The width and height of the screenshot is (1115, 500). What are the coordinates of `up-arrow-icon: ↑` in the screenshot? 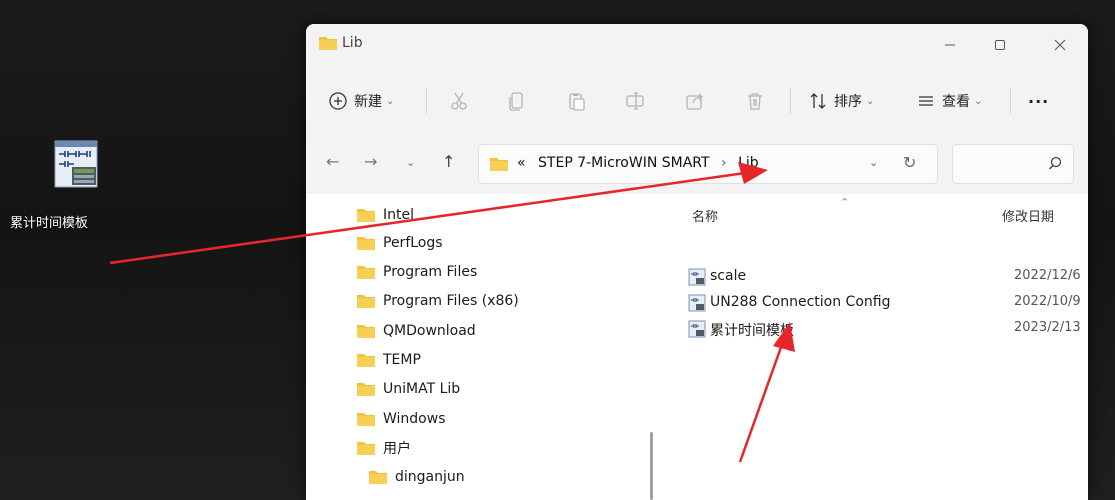 It's located at (448, 161).